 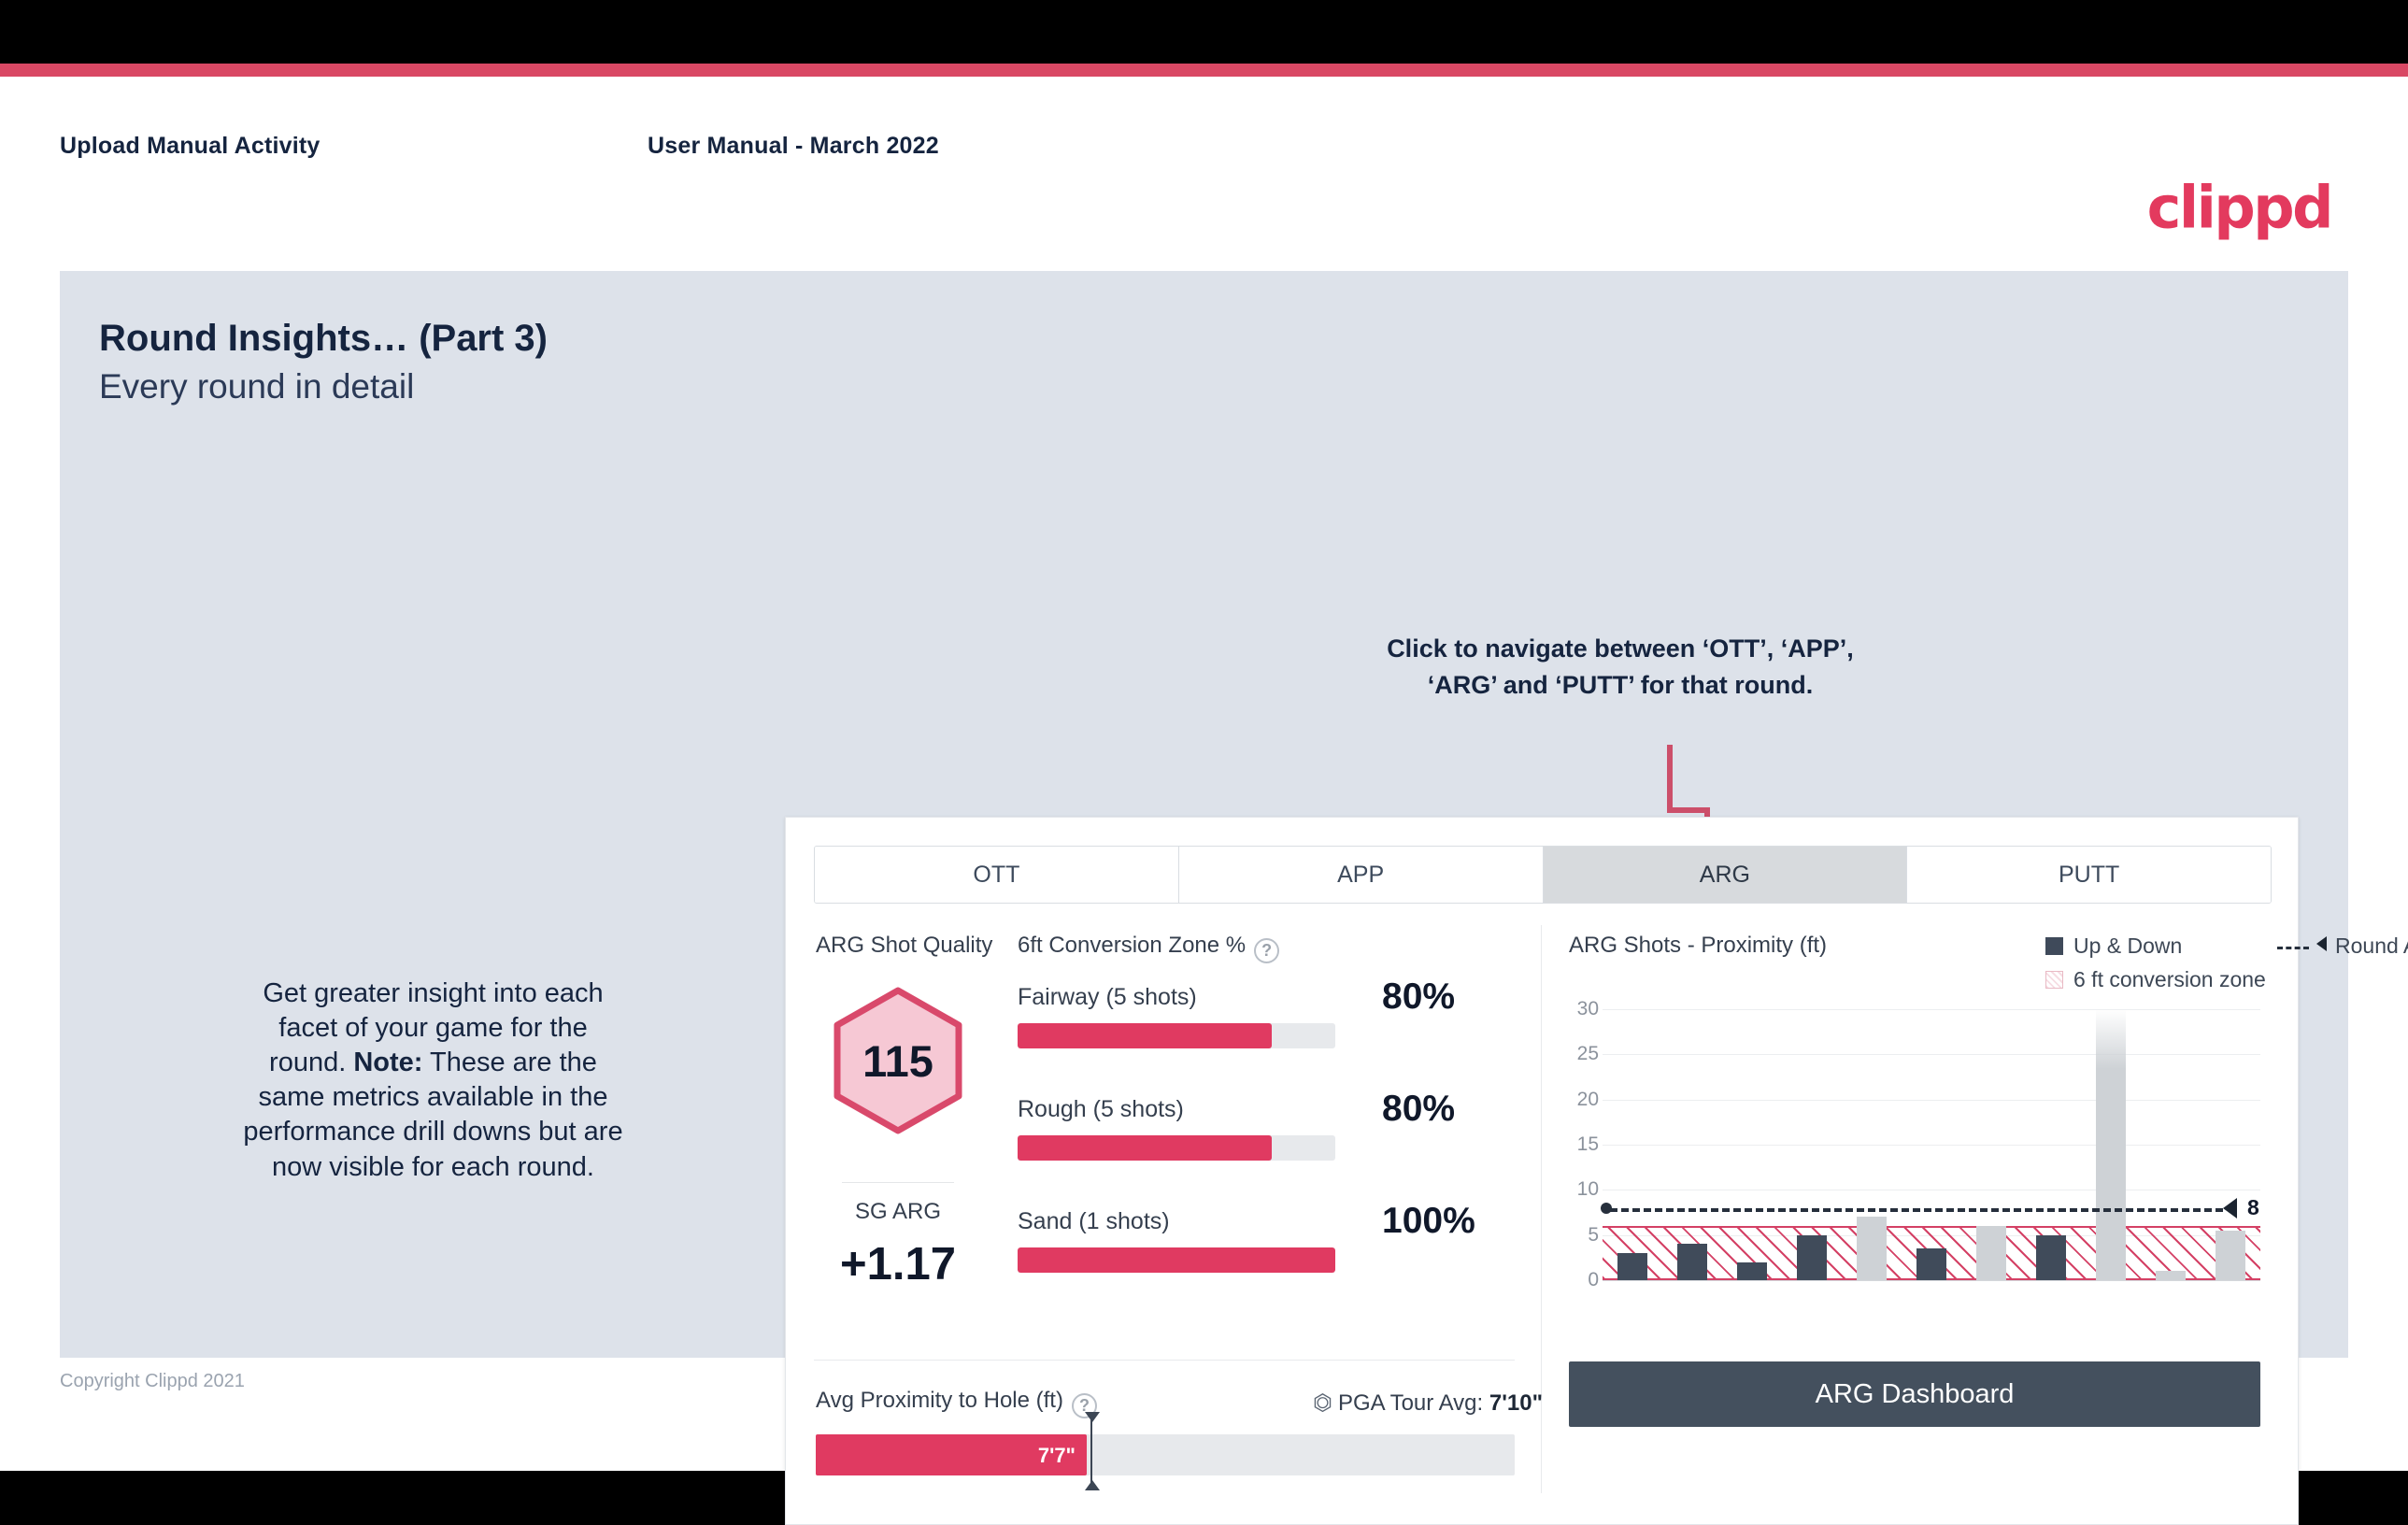 I want to click on pga-tour-avg-prefix: PGA Tour Avg:, so click(x=1410, y=1403).